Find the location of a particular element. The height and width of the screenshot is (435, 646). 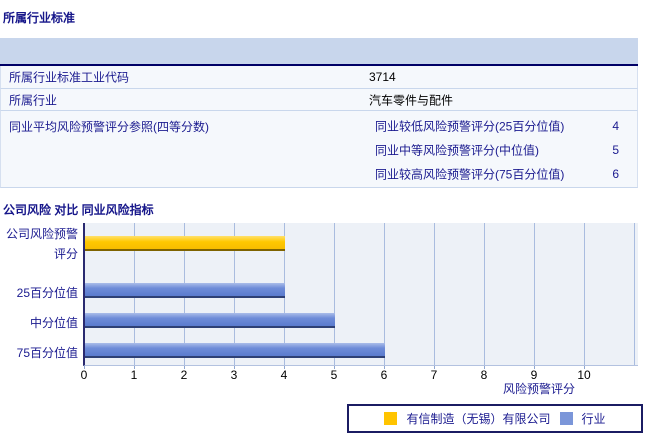

quartile-reference-label: 同业平均风险预警评分参照(四等分数) is located at coordinates (109, 127).